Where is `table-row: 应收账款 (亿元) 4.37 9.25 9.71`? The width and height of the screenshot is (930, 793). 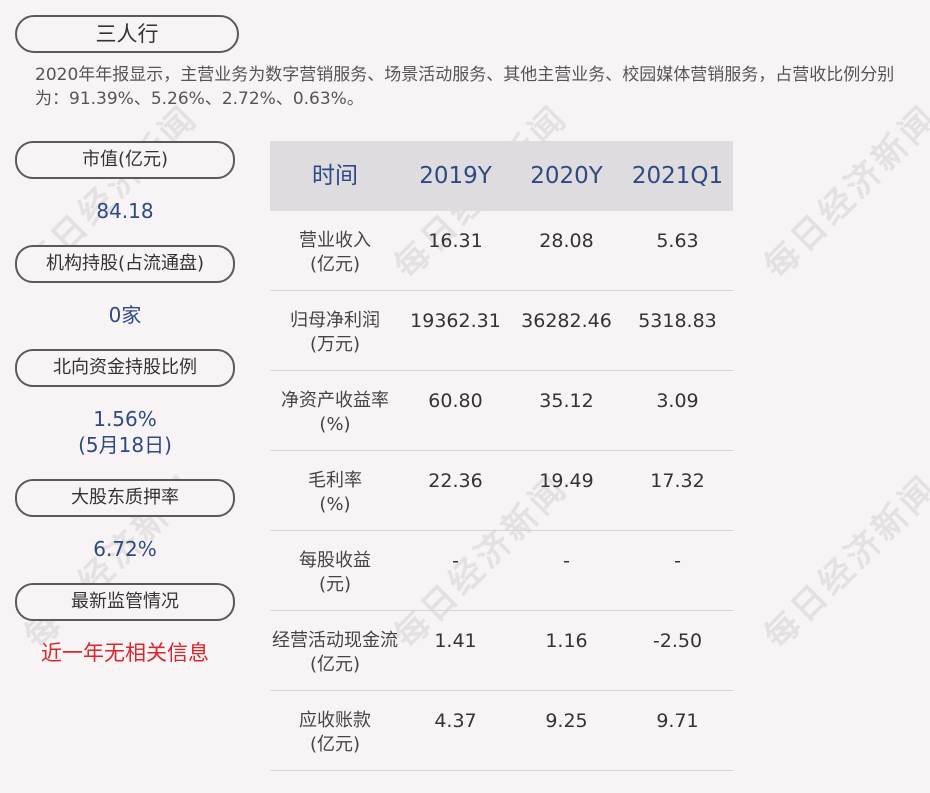
table-row: 应收账款 (亿元) 4.37 9.25 9.71 is located at coordinates (501, 731).